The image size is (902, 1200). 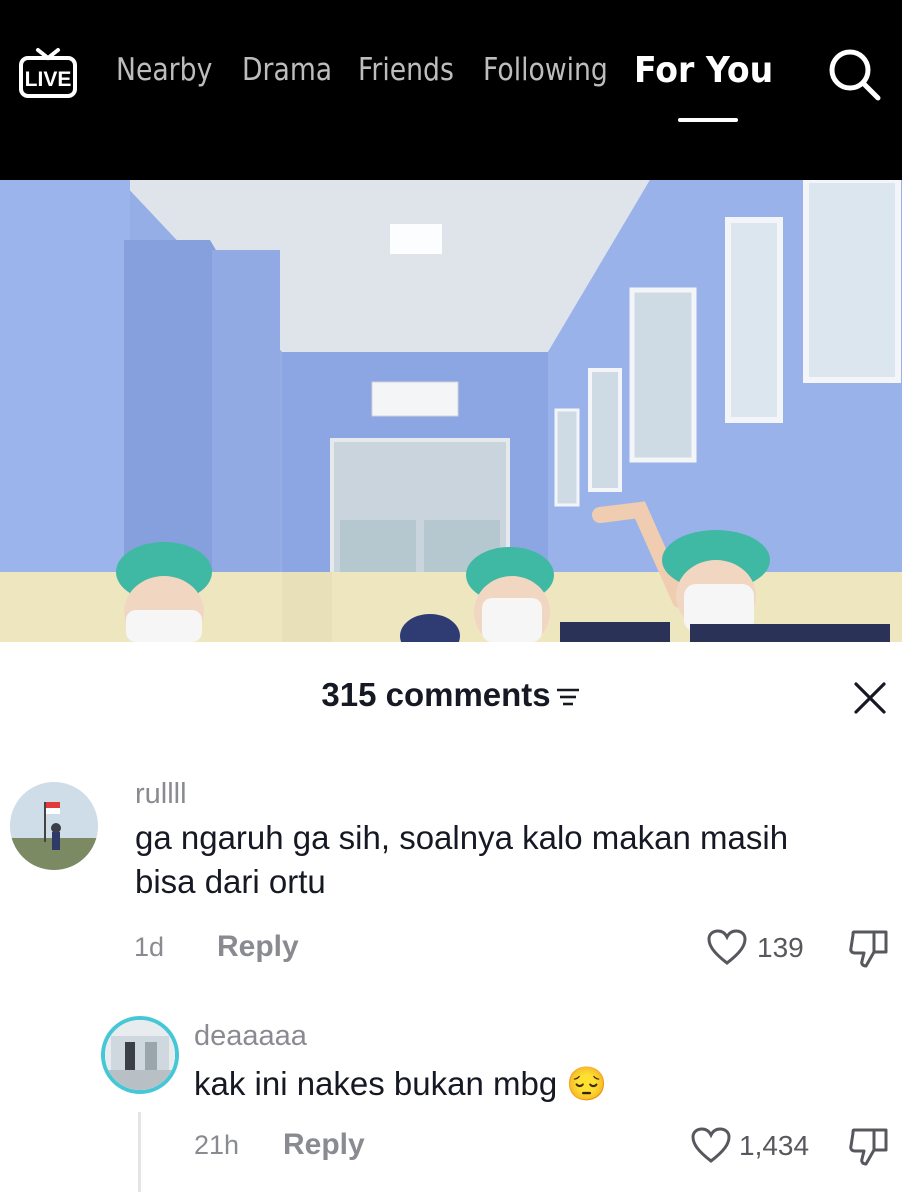 I want to click on reply-username: deaaaaa, so click(x=250, y=1036).